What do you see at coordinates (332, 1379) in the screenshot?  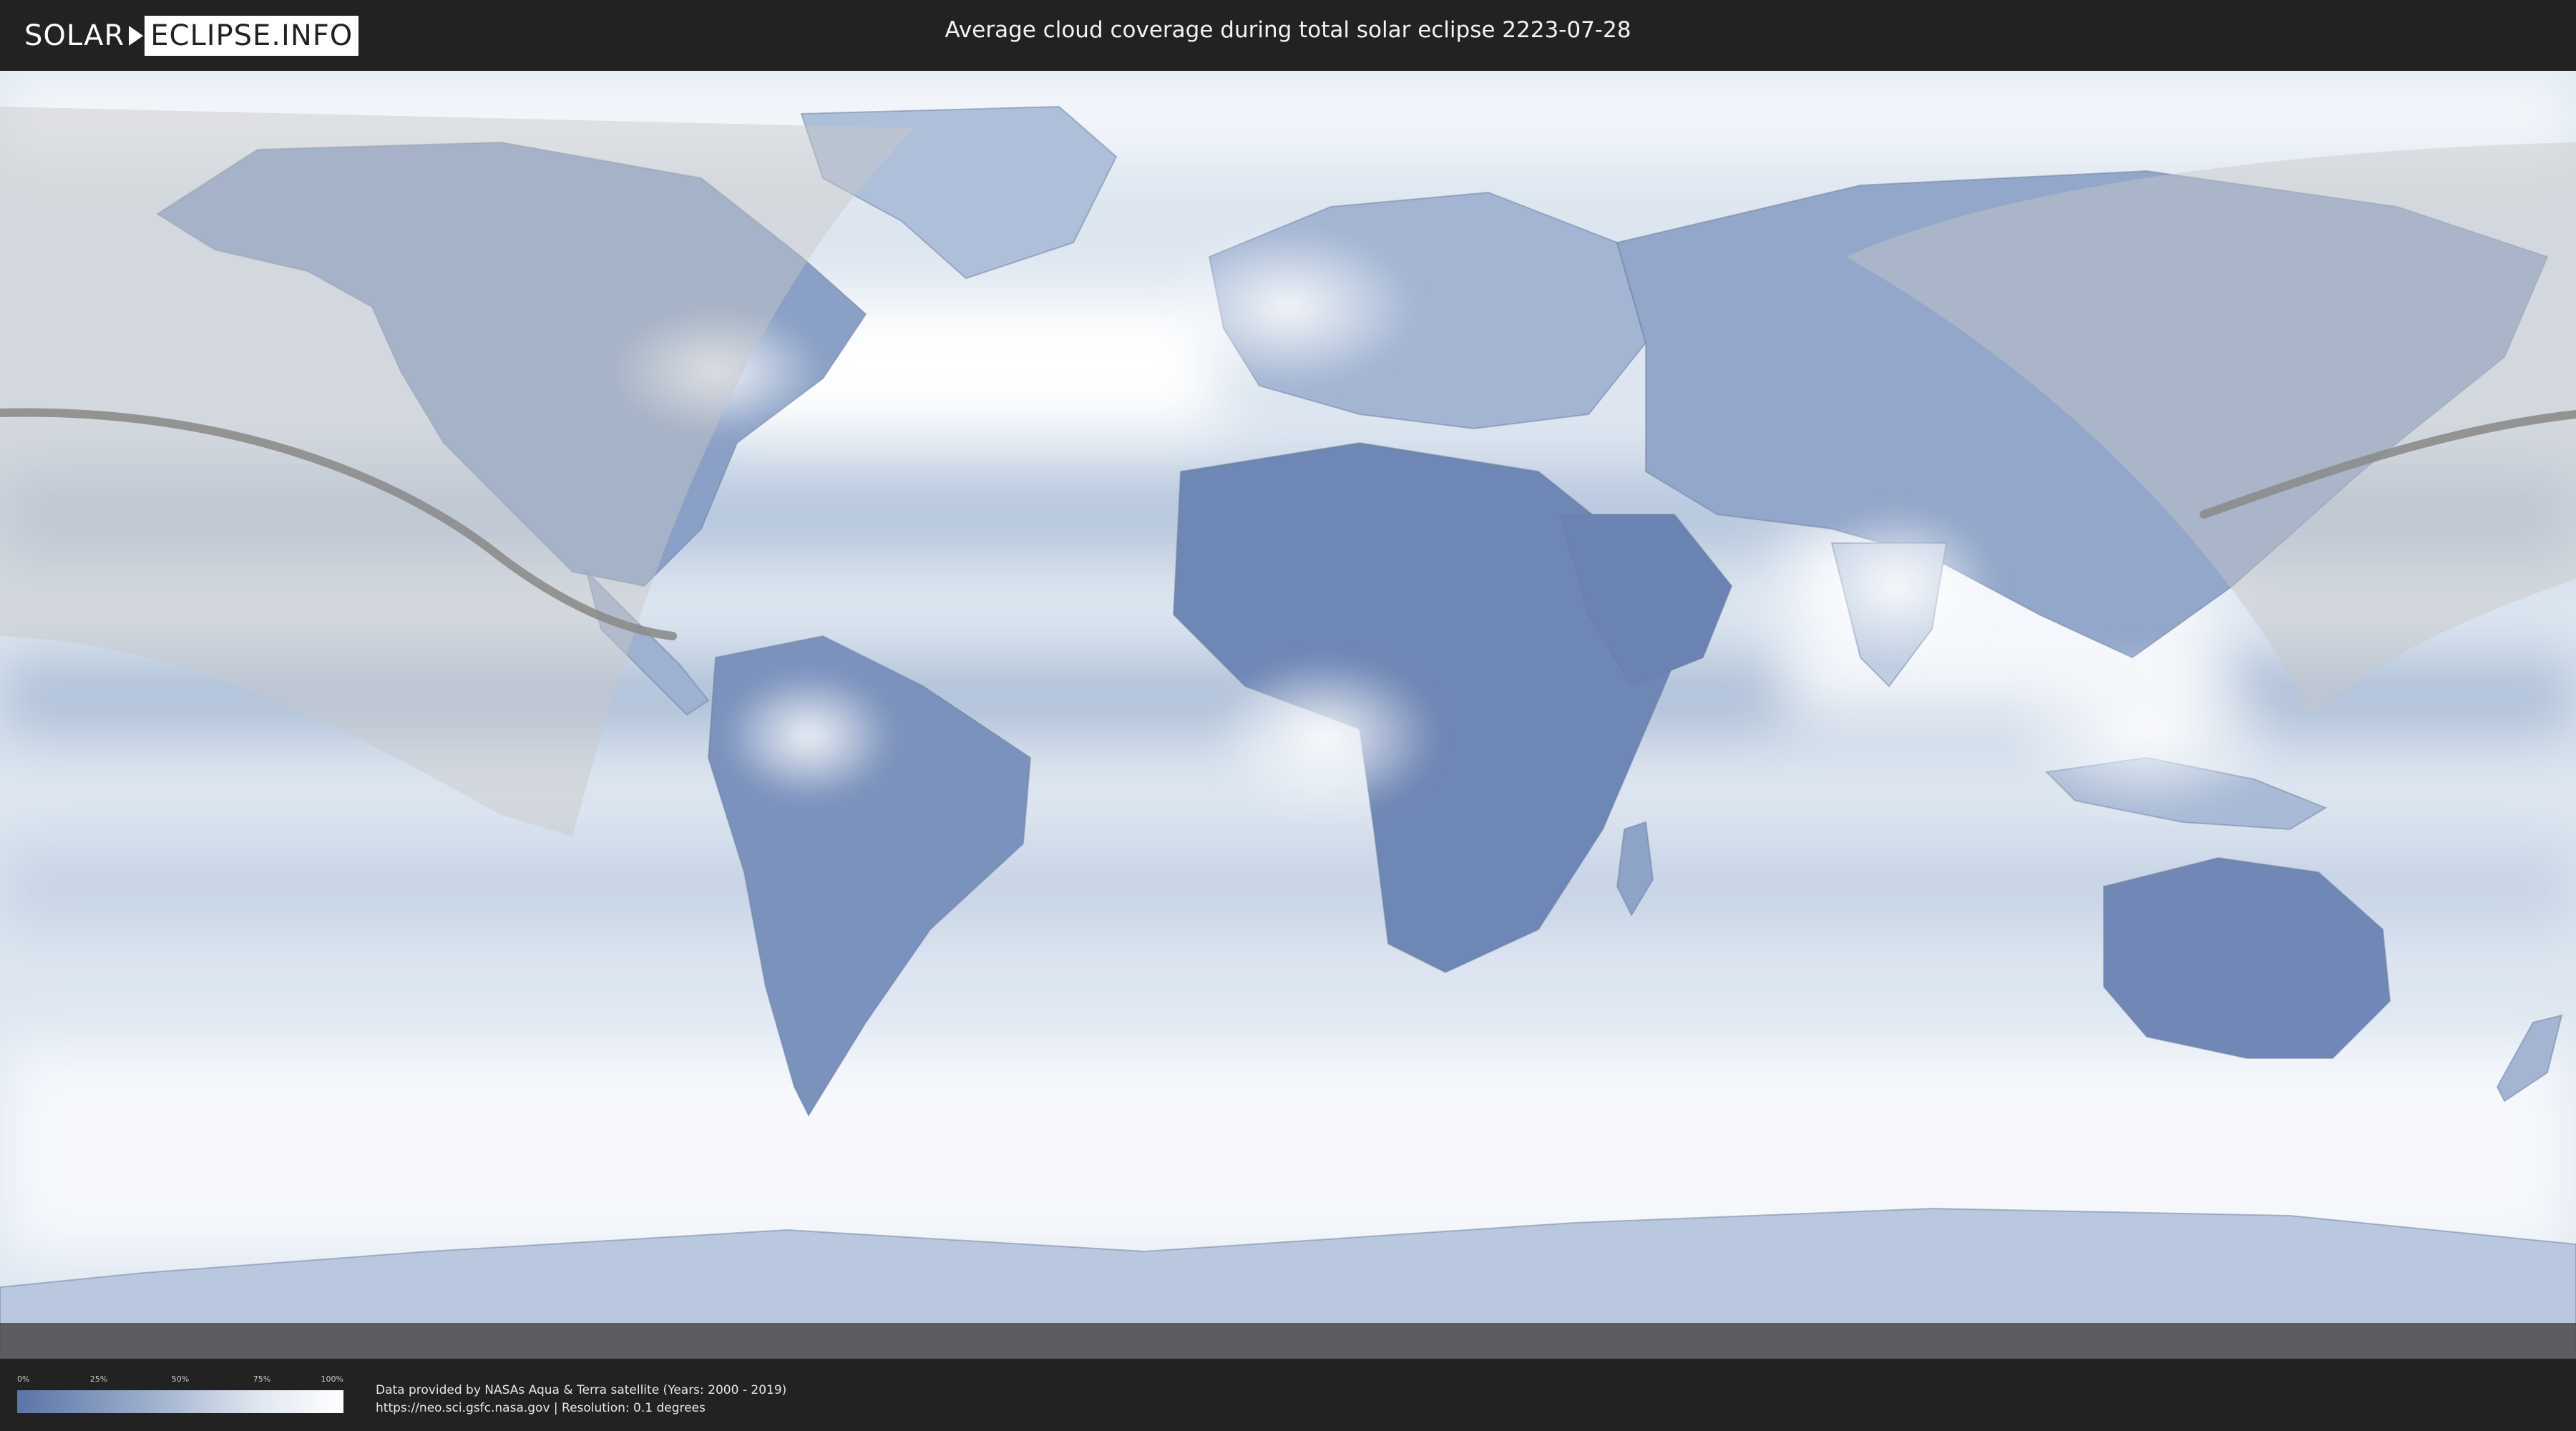 I see `legend-tick-100: 100%` at bounding box center [332, 1379].